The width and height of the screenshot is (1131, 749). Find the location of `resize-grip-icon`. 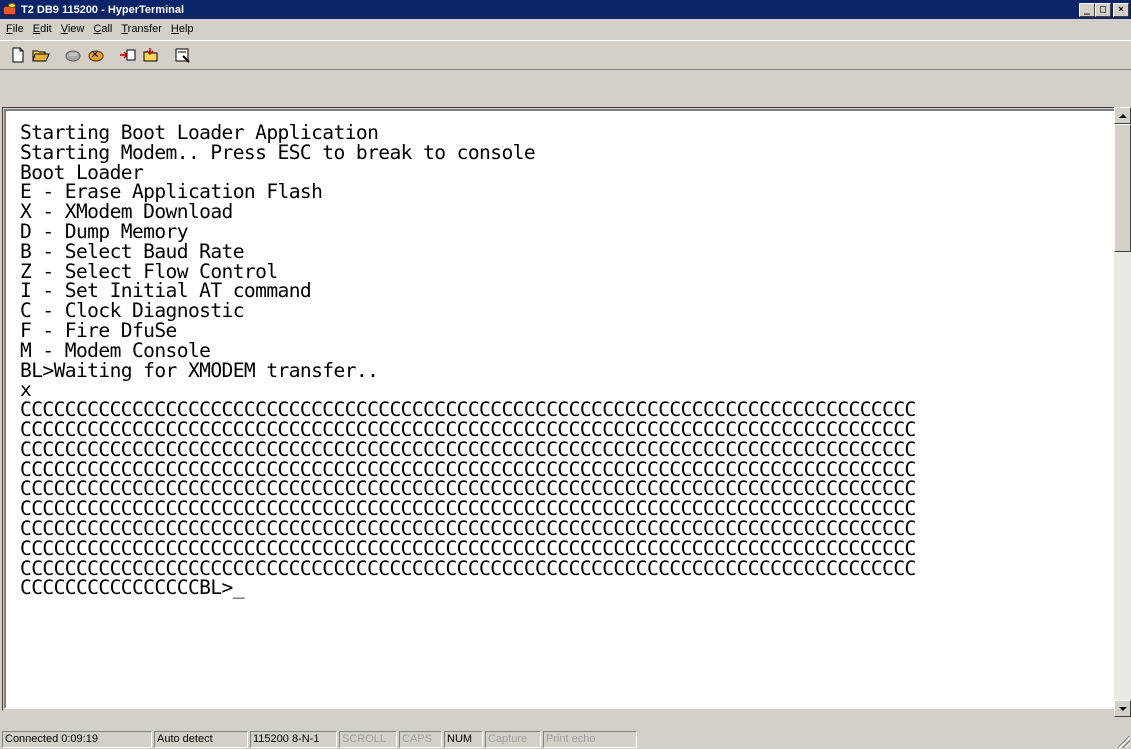

resize-grip-icon is located at coordinates (1124, 742).